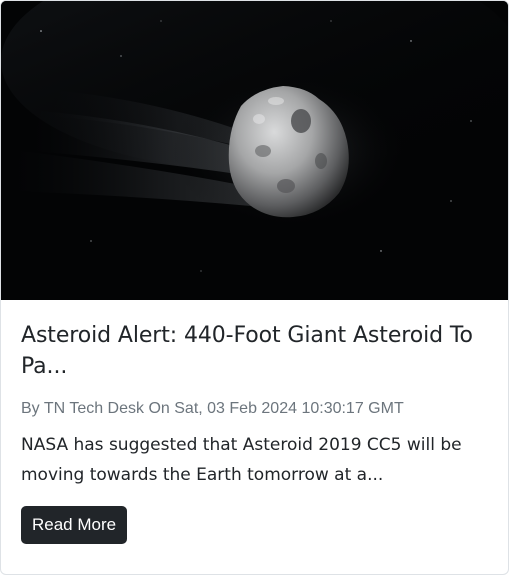  What do you see at coordinates (74, 525) in the screenshot?
I see `read-more-button: Read More` at bounding box center [74, 525].